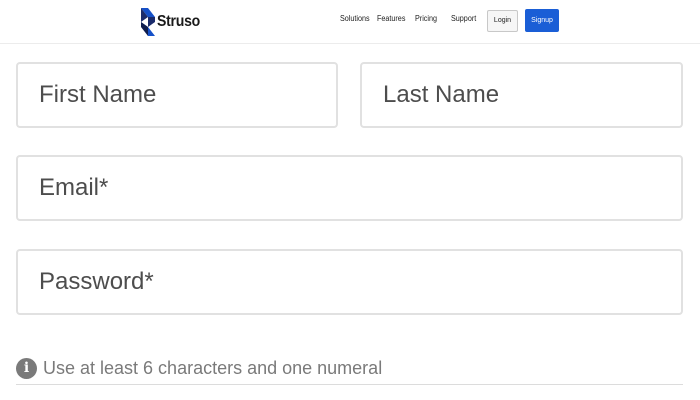 The image size is (700, 400). What do you see at coordinates (502, 21) in the screenshot?
I see `login-button: Login` at bounding box center [502, 21].